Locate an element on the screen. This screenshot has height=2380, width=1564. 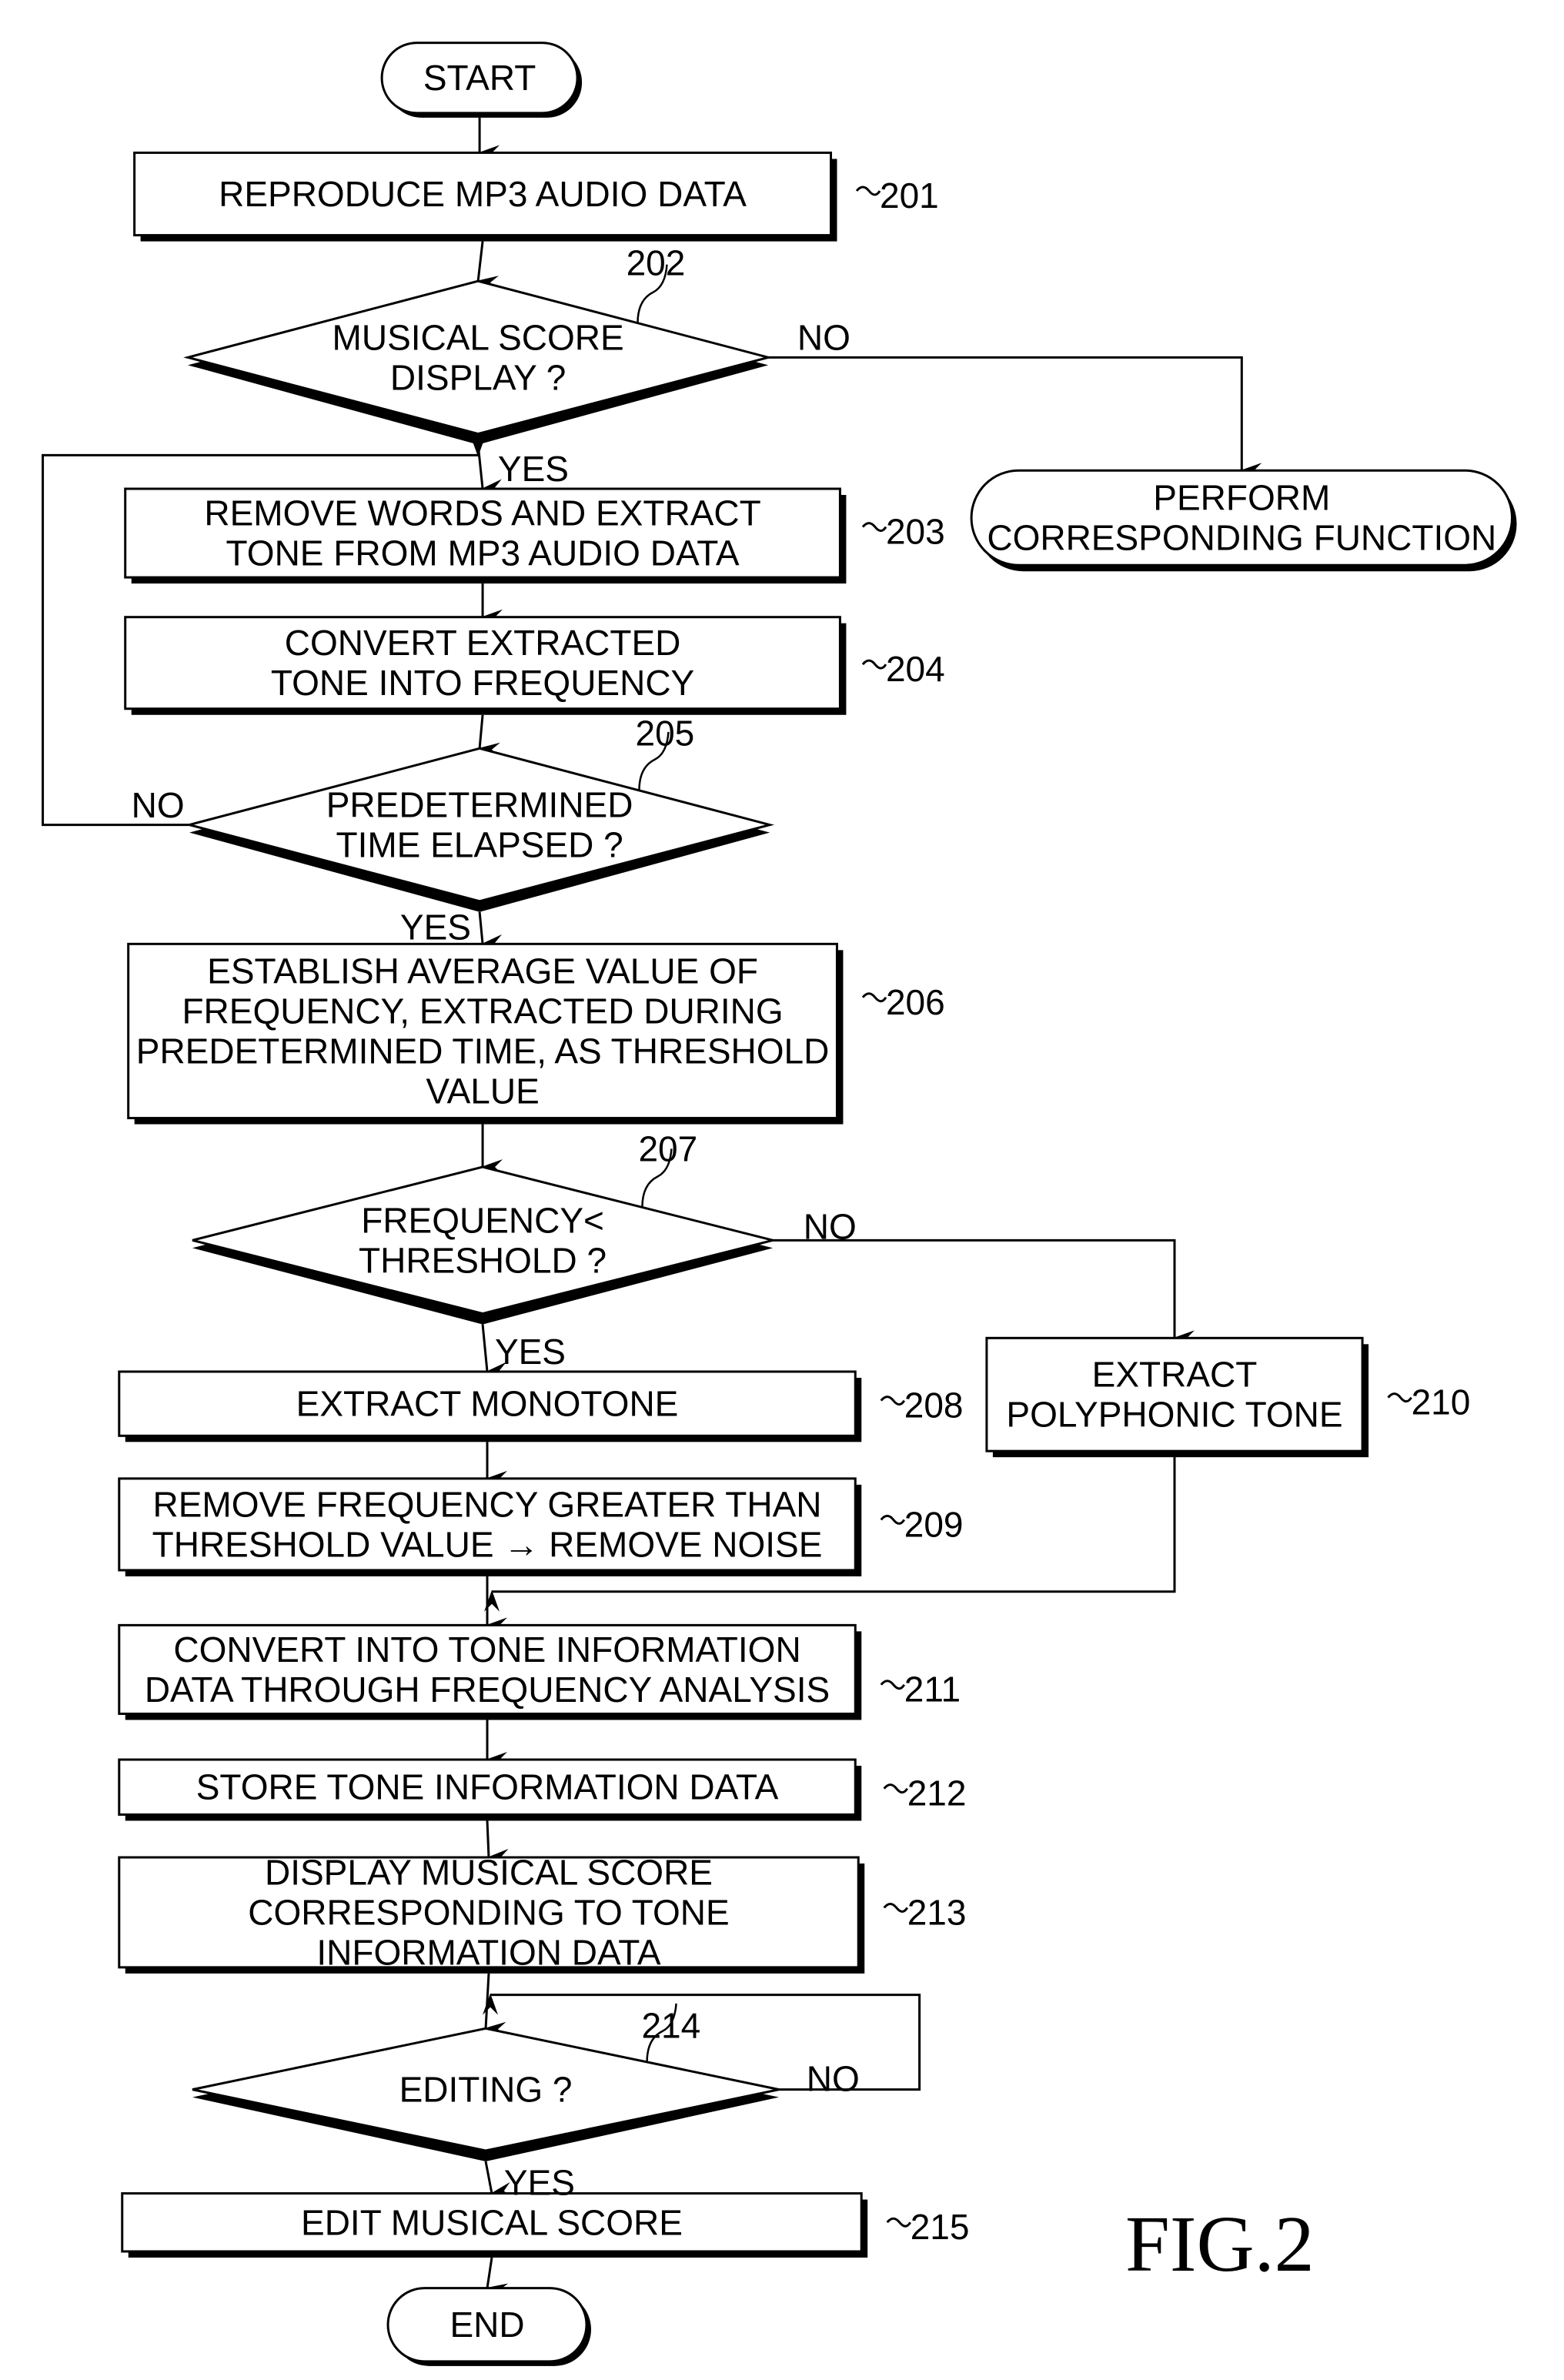
end-terminal: END is located at coordinates (488, 2326).